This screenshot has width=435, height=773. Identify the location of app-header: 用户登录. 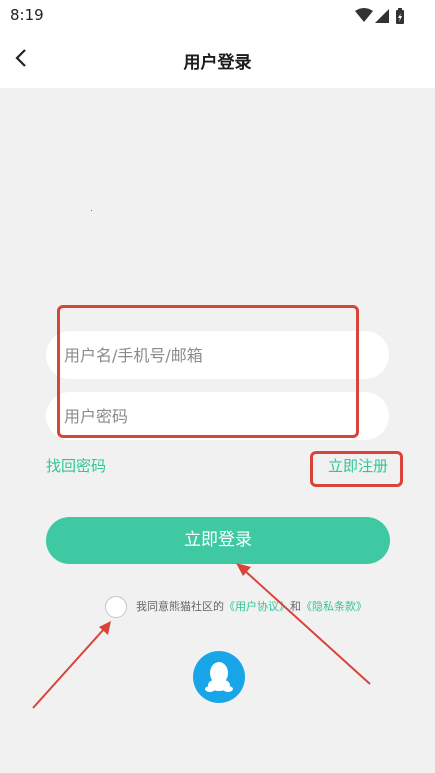
(217, 60).